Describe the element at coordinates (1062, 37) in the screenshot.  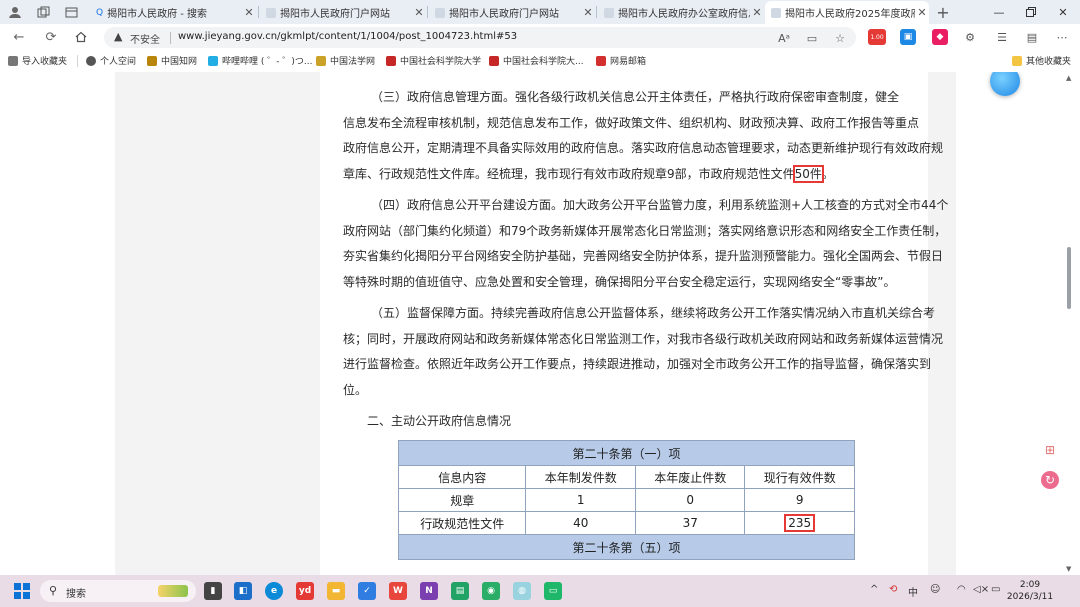
I see `more-menu-icon: ⋯` at that location.